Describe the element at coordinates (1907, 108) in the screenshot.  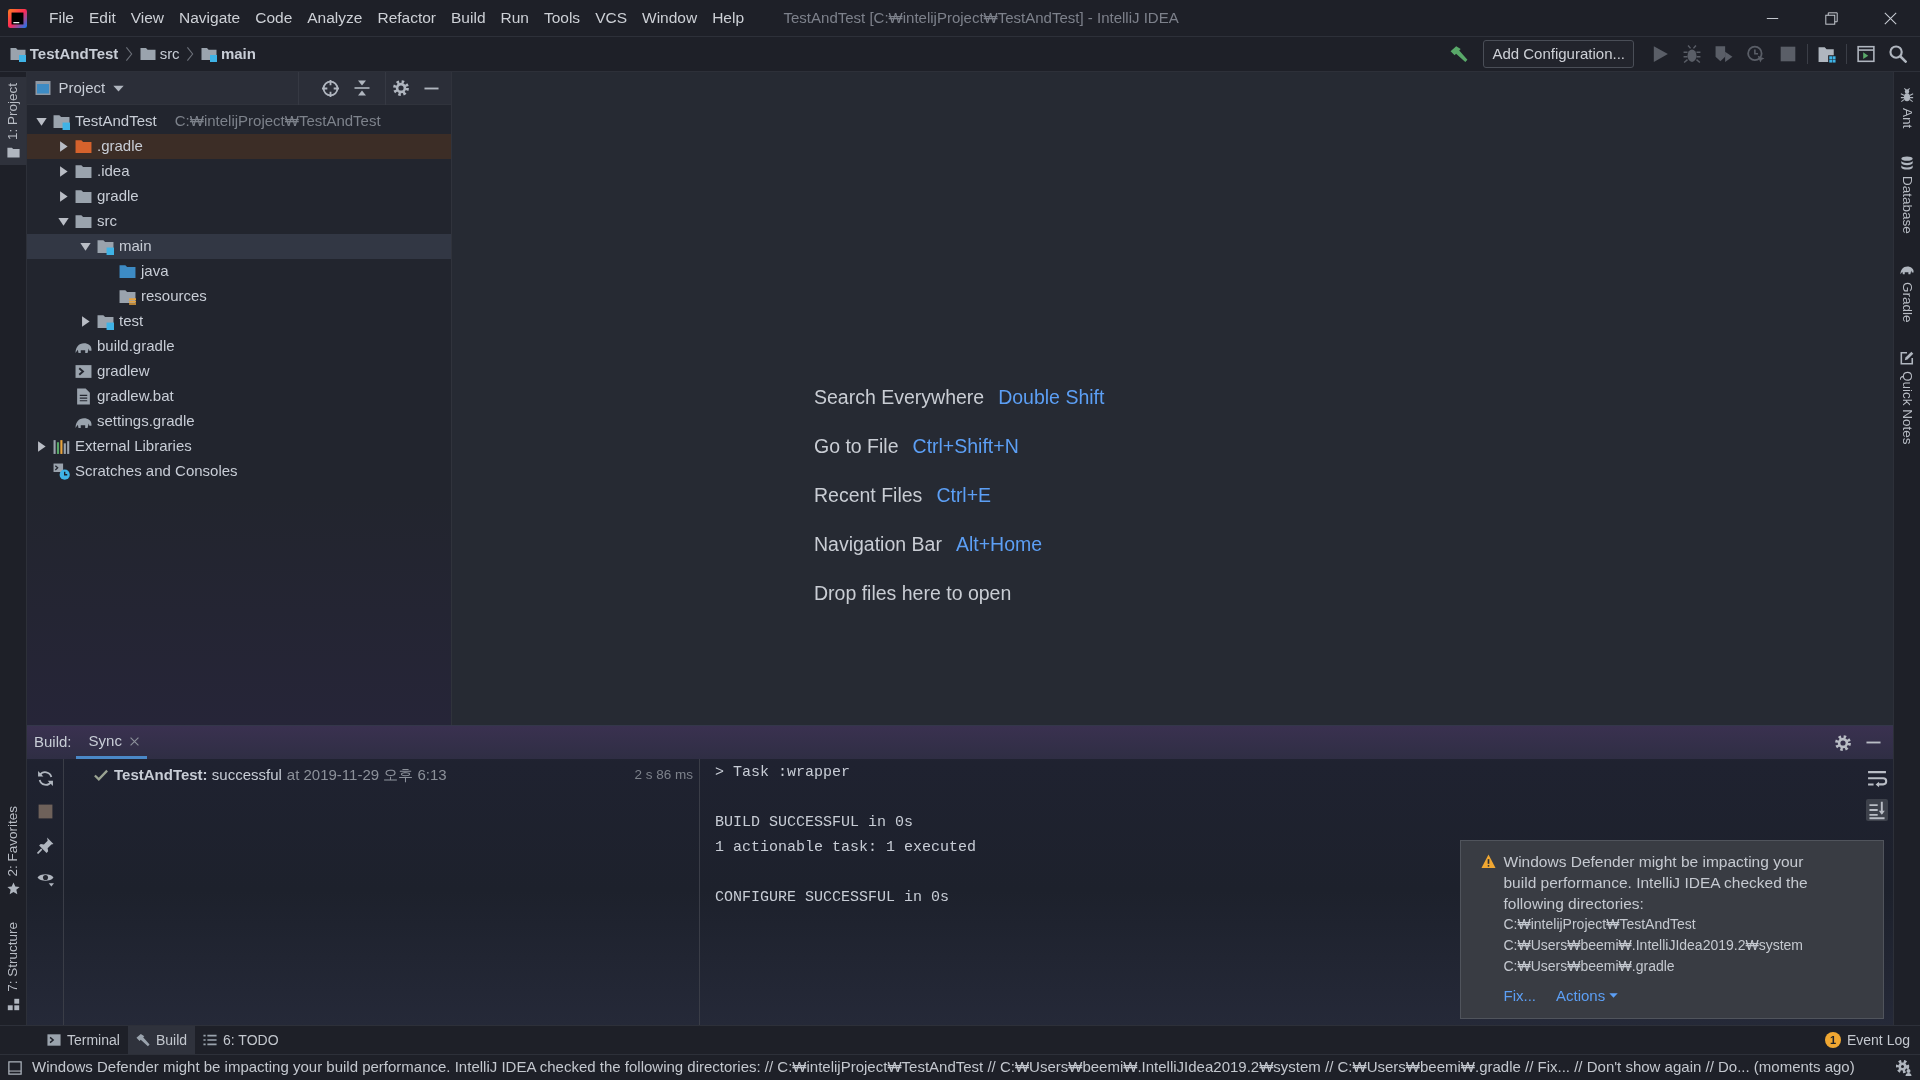
I see `tool-window-tab: Ant` at that location.